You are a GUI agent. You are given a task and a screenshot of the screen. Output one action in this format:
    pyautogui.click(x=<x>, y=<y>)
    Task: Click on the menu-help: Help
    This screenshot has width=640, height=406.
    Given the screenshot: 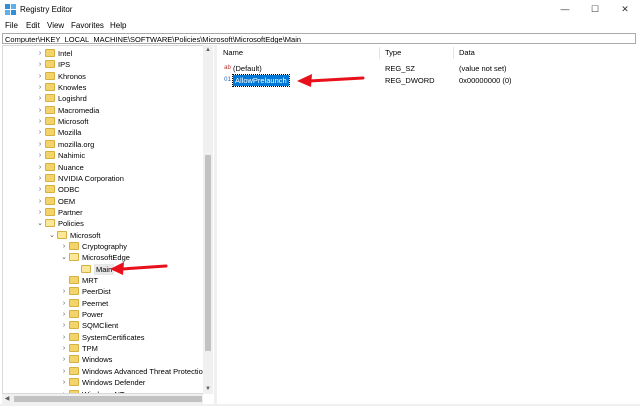 What is the action you would take?
    pyautogui.click(x=118, y=25)
    